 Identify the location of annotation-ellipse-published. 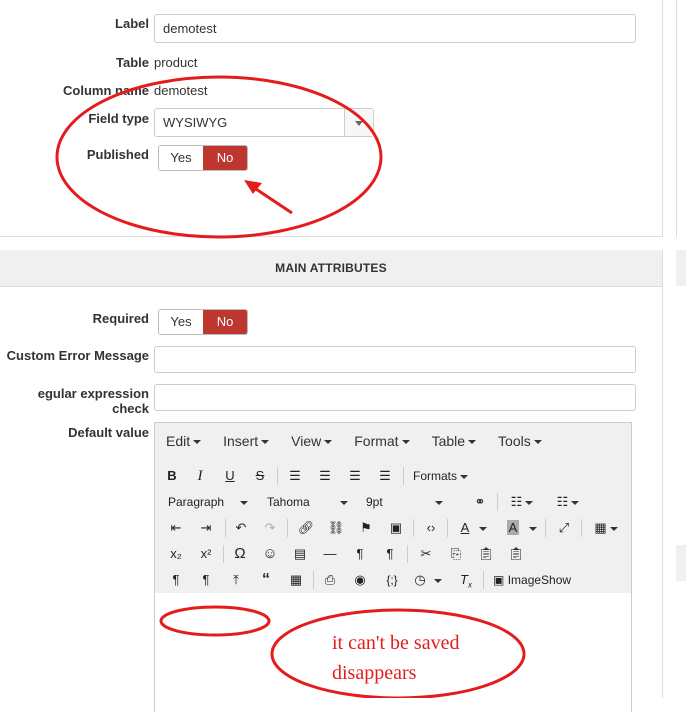
(219, 157).